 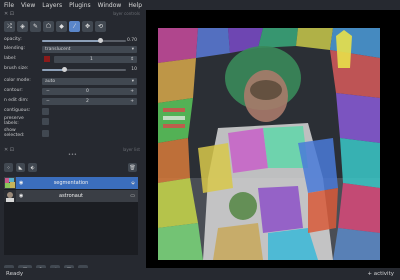 I want to click on opacity-slider, so click(x=84, y=40).